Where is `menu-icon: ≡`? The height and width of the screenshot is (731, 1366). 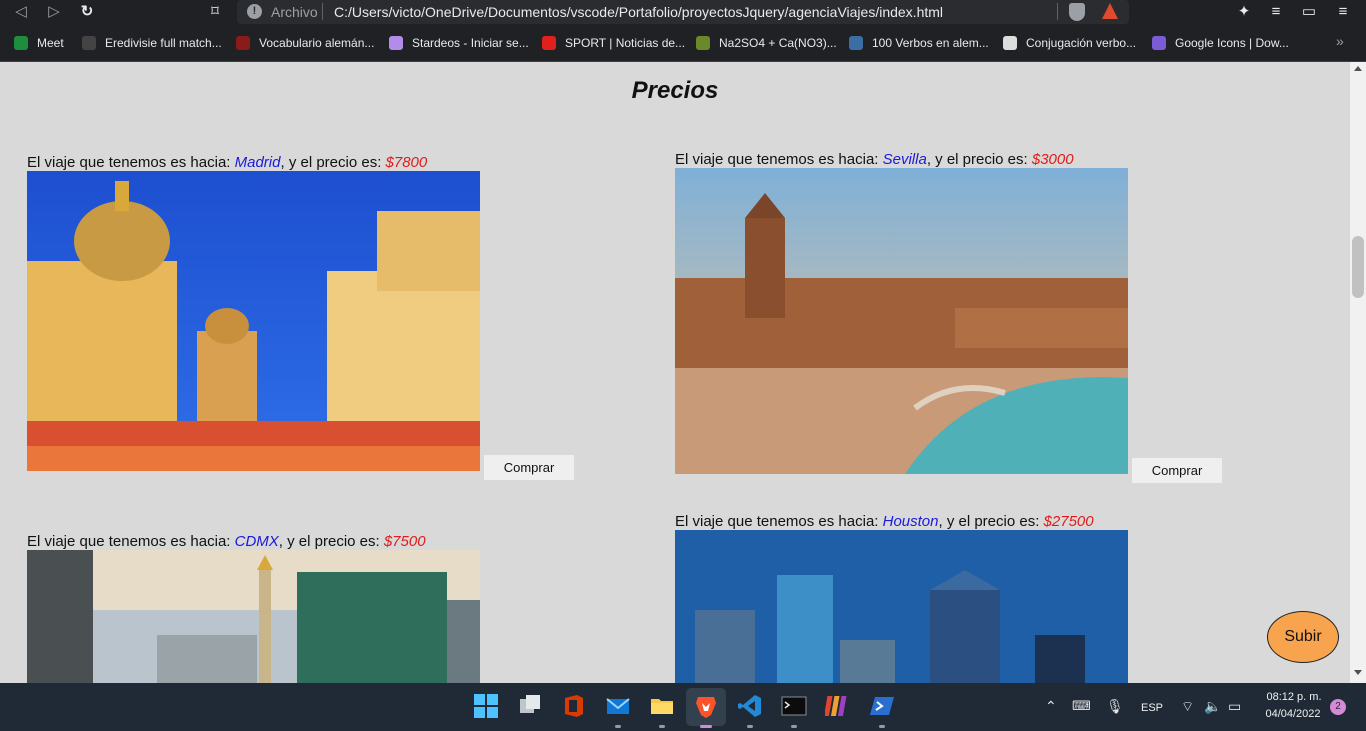 menu-icon: ≡ is located at coordinates (1343, 12).